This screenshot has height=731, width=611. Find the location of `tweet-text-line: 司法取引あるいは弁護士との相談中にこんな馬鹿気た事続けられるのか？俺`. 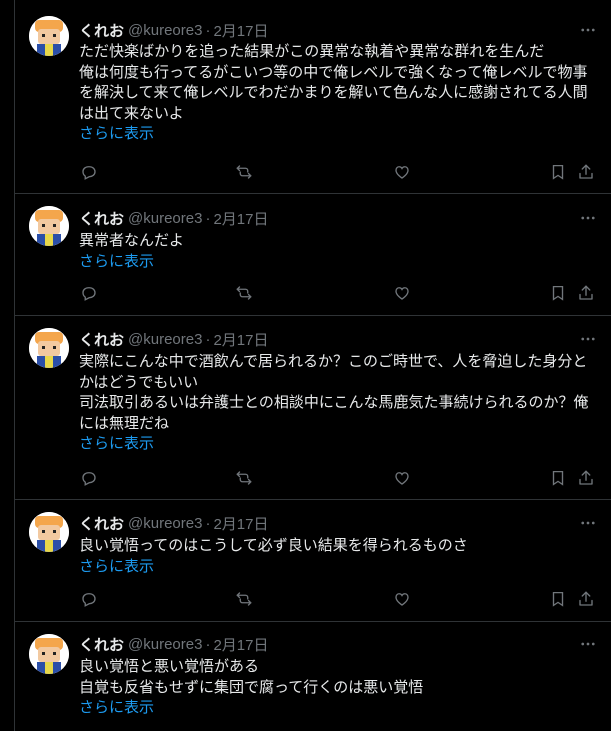

tweet-text-line: 司法取引あるいは弁護士との相談中にこんな馬鹿気た事続けられるのか？俺 is located at coordinates (334, 402).